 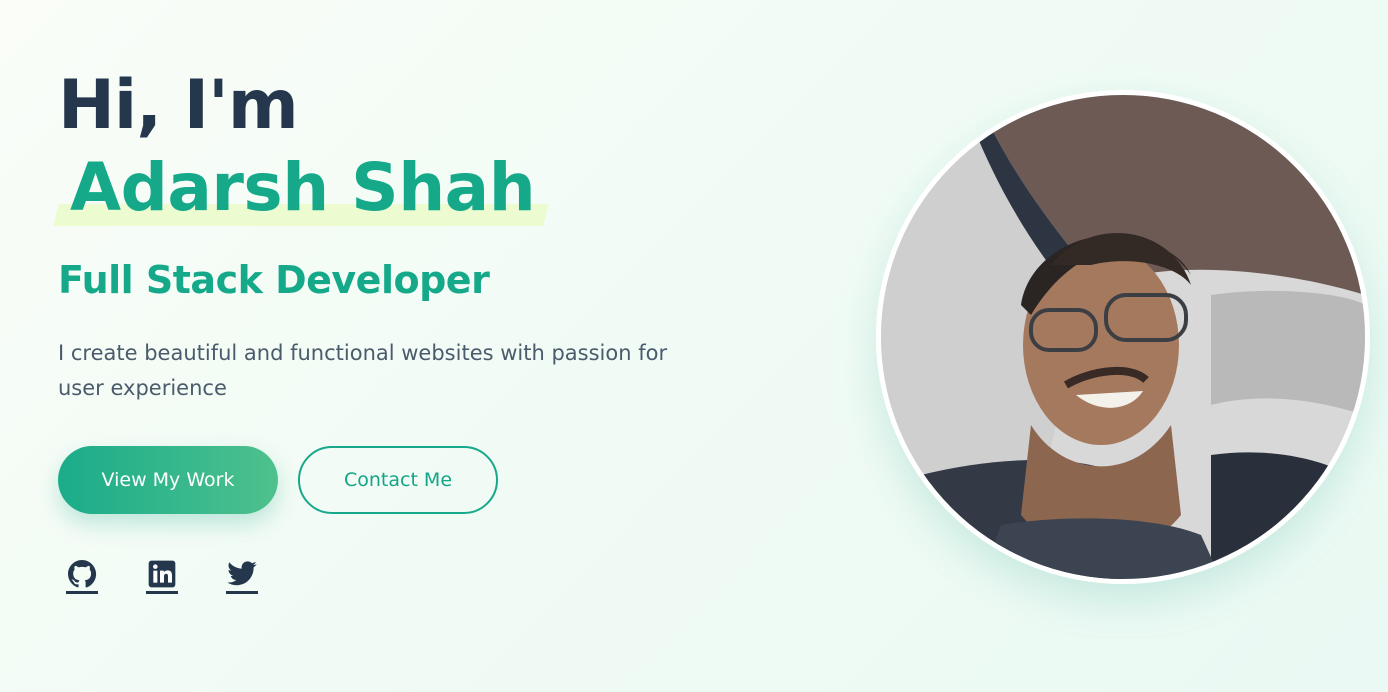 What do you see at coordinates (168, 480) in the screenshot?
I see `view-my-work-button: View My Work` at bounding box center [168, 480].